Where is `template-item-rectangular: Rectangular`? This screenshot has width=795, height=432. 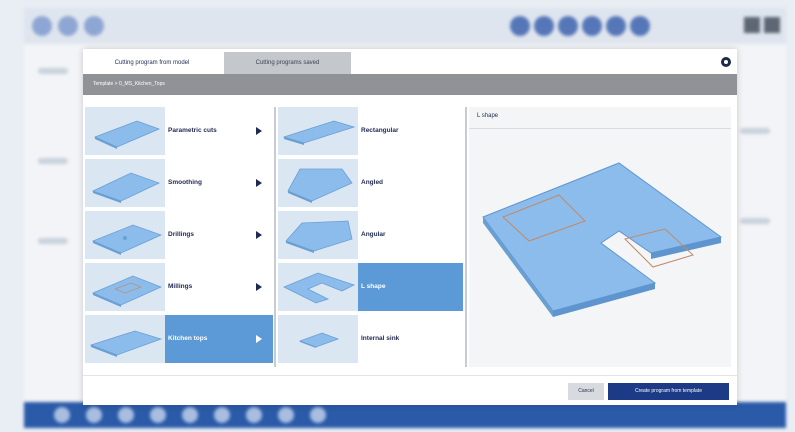
template-item-rectangular: Rectangular is located at coordinates (370, 132).